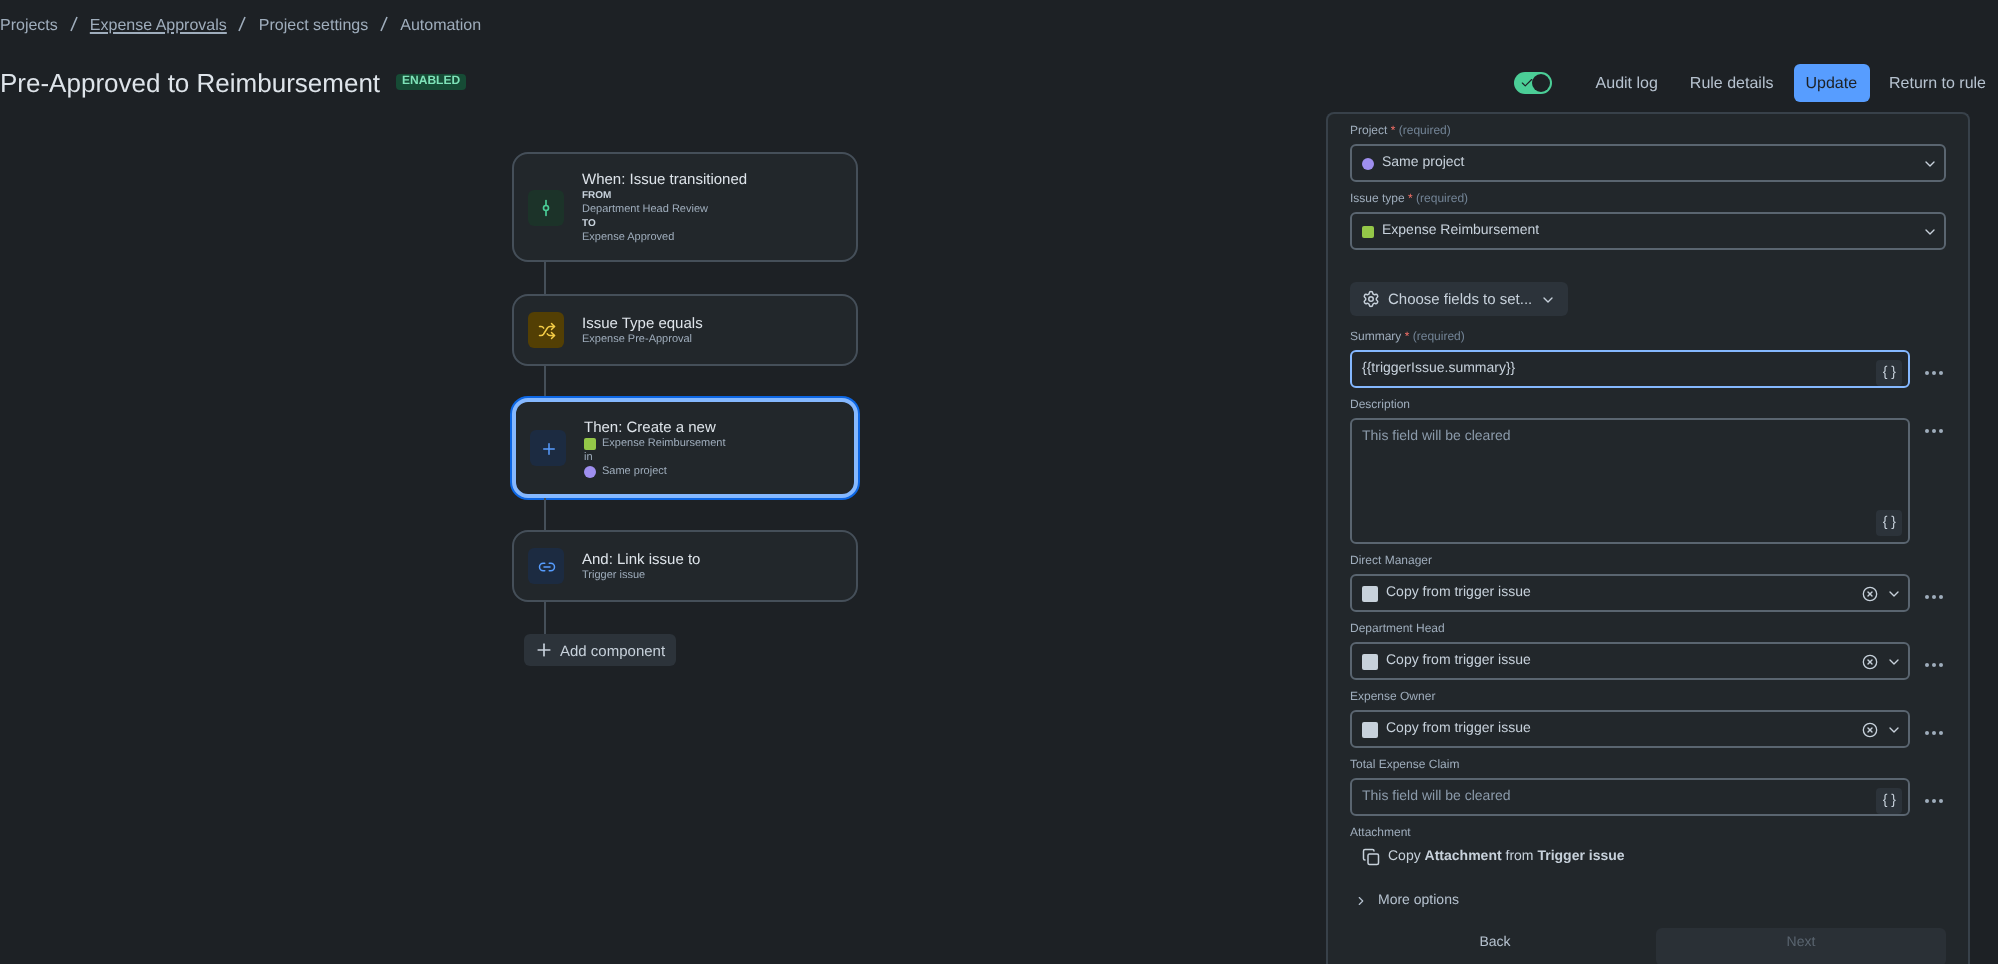  I want to click on breadcrumb-link: Expense Approvals, so click(158, 24).